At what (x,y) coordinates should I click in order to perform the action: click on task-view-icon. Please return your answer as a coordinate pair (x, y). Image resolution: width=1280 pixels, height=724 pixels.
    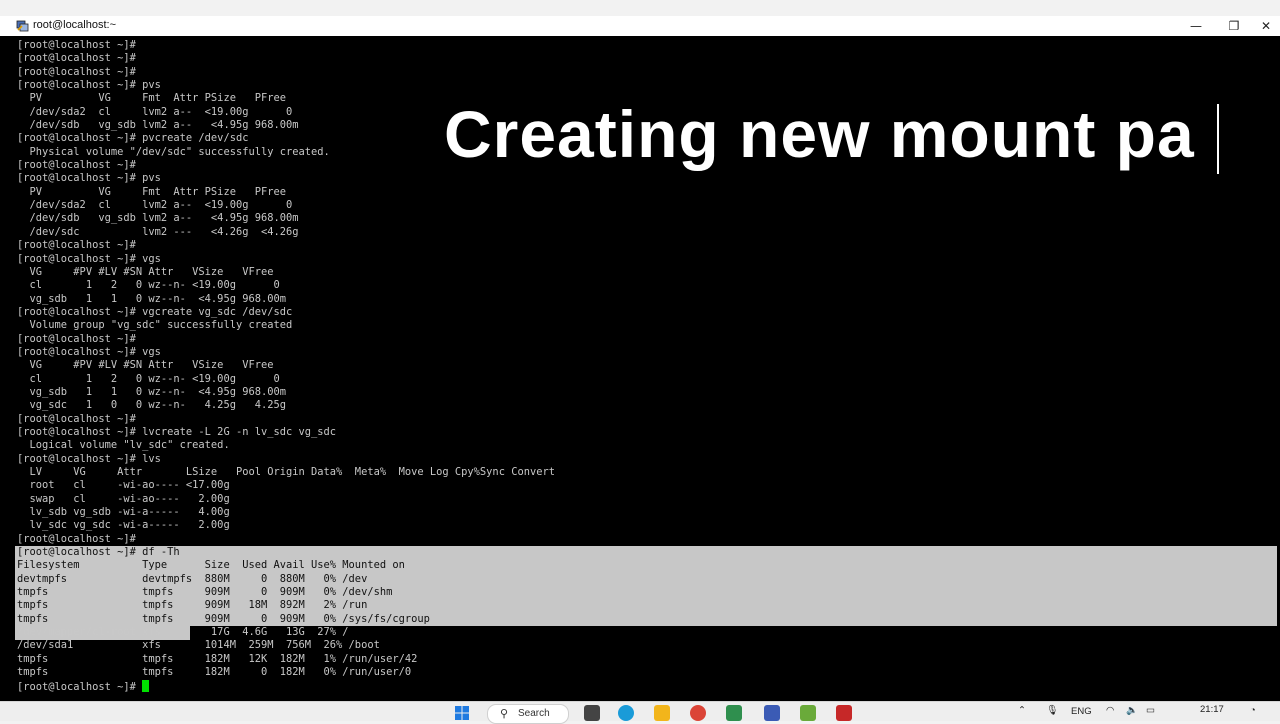
    Looking at the image, I should click on (592, 713).